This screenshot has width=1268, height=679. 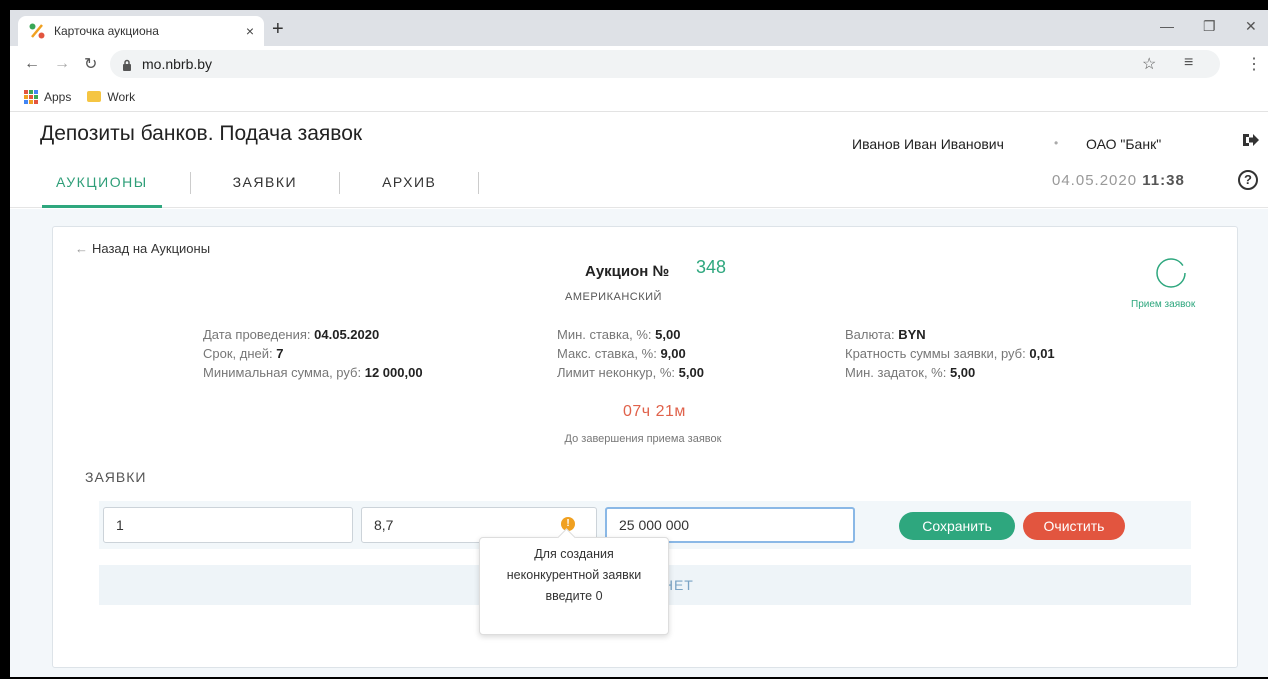 What do you see at coordinates (885, 334) in the screenshot?
I see `info-currency: Валюта: BYN` at bounding box center [885, 334].